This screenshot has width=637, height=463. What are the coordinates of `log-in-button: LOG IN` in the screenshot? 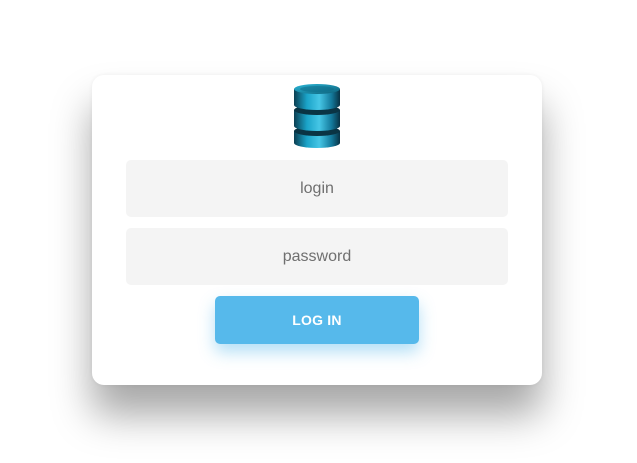 It's located at (317, 320).